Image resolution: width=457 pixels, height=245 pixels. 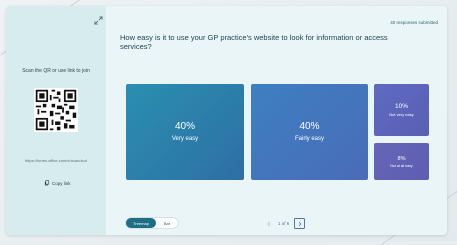 I want to click on treemap-tile-not-at-all-easy: 8% Not at all easy, so click(x=401, y=161).